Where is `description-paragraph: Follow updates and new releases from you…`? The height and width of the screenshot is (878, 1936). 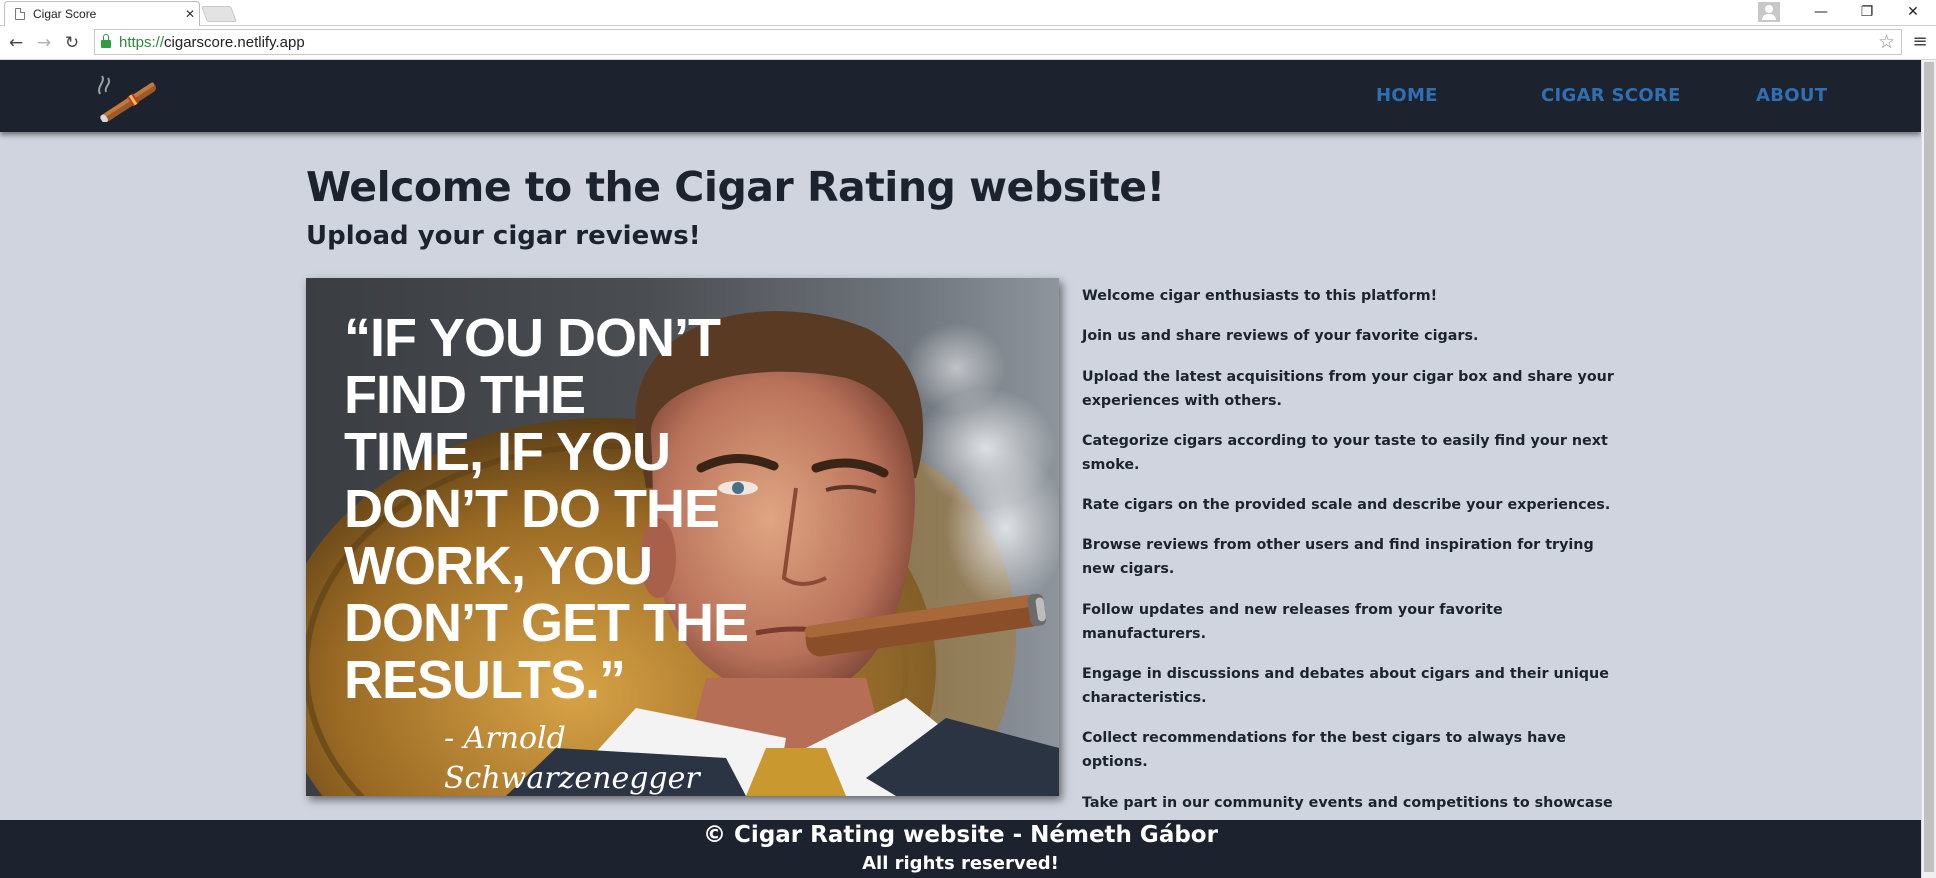 description-paragraph: Follow updates and new releases from you… is located at coordinates (1292, 621).